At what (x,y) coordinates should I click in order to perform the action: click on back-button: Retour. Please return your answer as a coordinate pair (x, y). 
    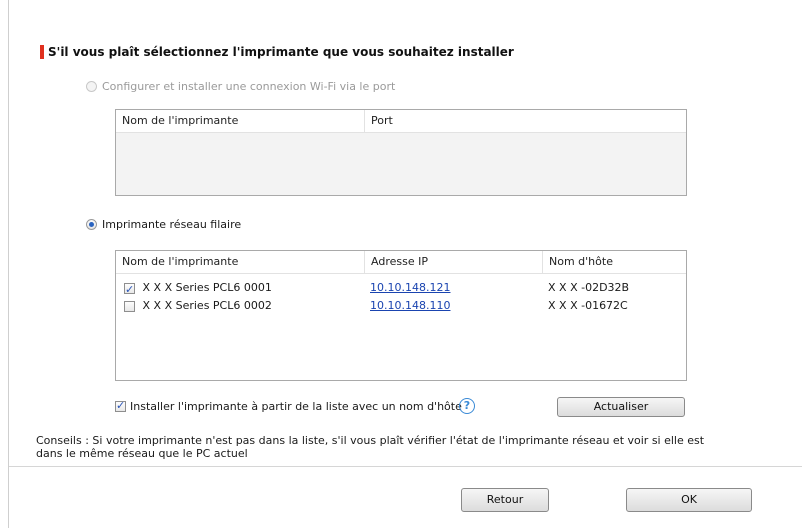
    Looking at the image, I should click on (505, 500).